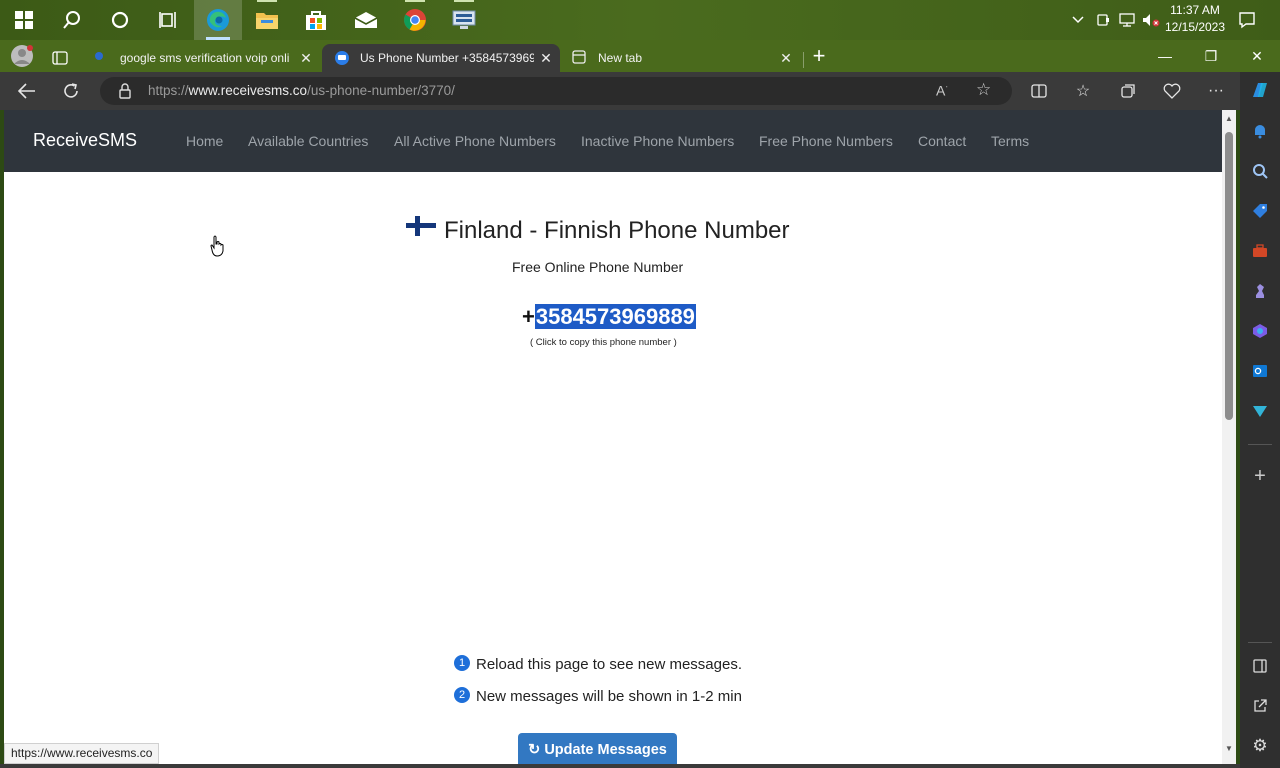 The image size is (1280, 768). I want to click on profile-avatar, so click(22, 56).